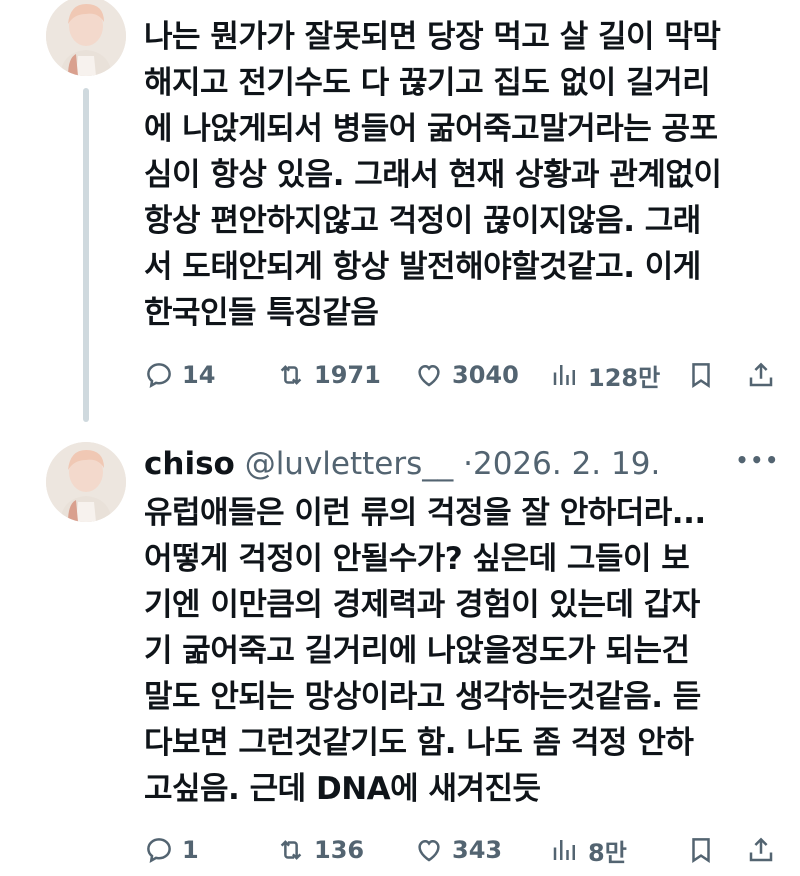 Image resolution: width=800 pixels, height=876 pixels. I want to click on tweet-1-line: 심이 항상 있음. 그래서 현재 상황과 관계없이, so click(433, 175).